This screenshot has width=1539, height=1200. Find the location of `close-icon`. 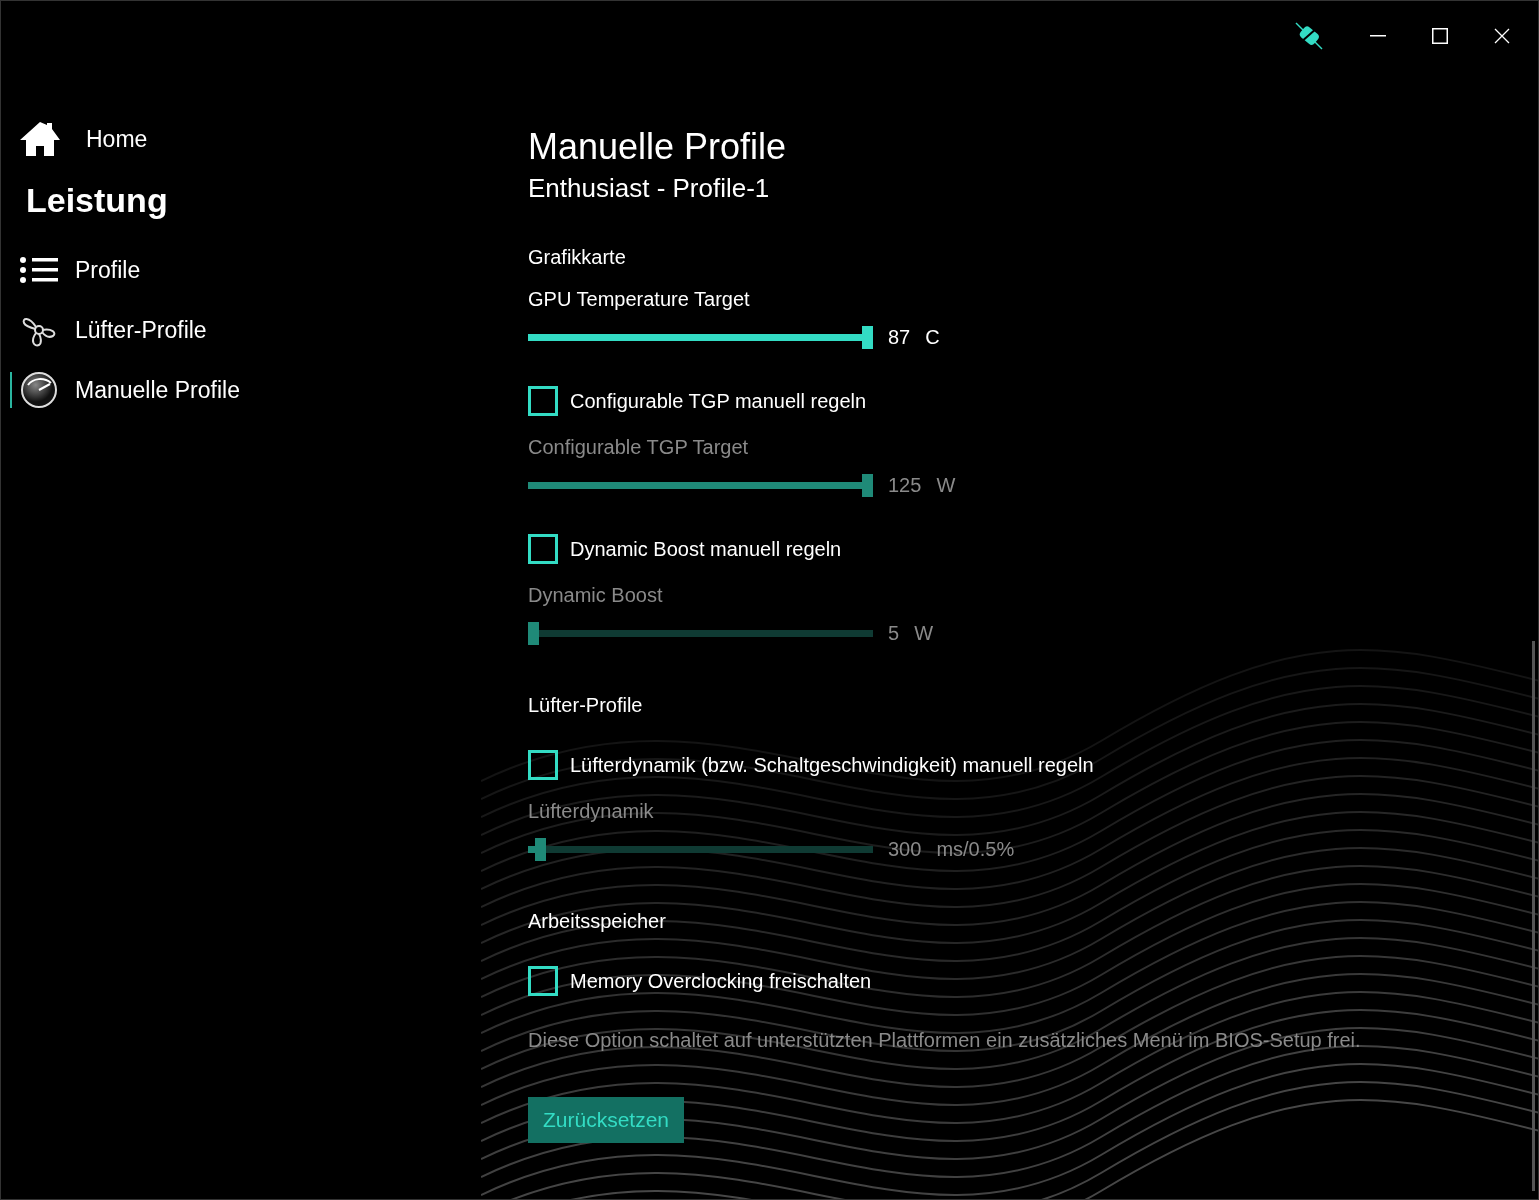

close-icon is located at coordinates (1502, 36).